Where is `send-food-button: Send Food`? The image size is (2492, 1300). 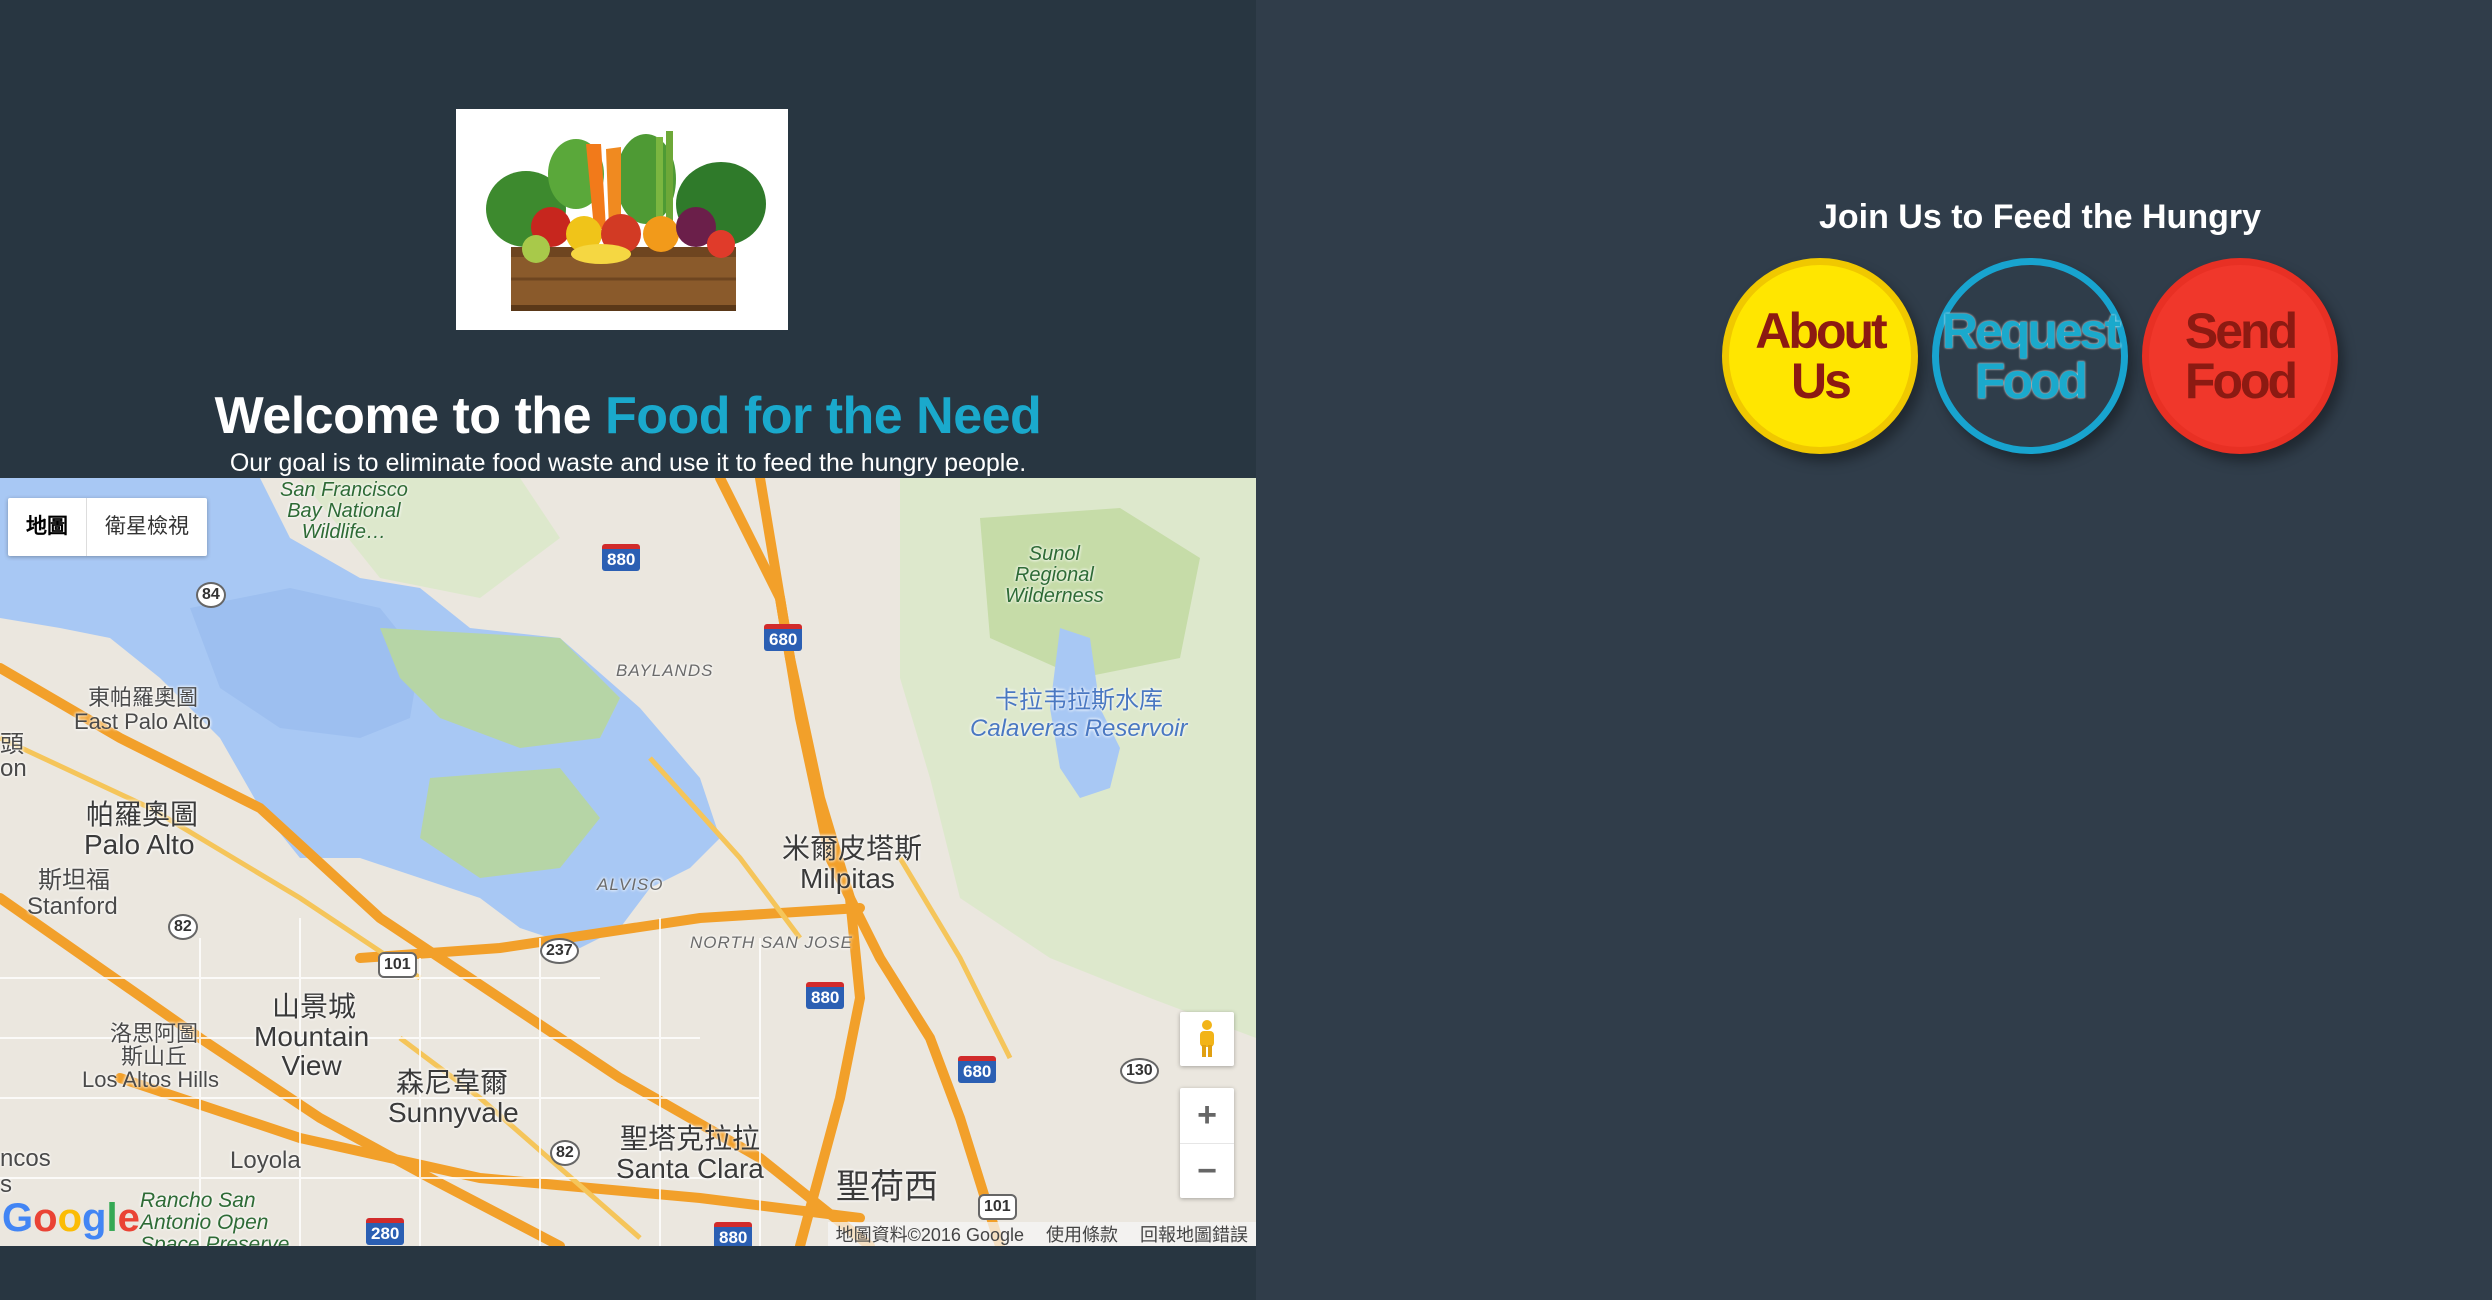 send-food-button: Send Food is located at coordinates (2240, 356).